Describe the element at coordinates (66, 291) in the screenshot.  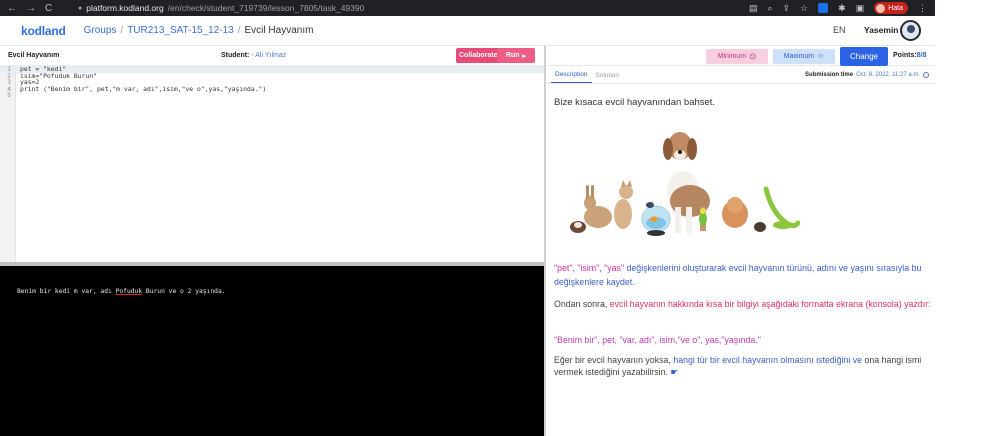
I see `console-text: Benim bir kedi m var, adı` at that location.